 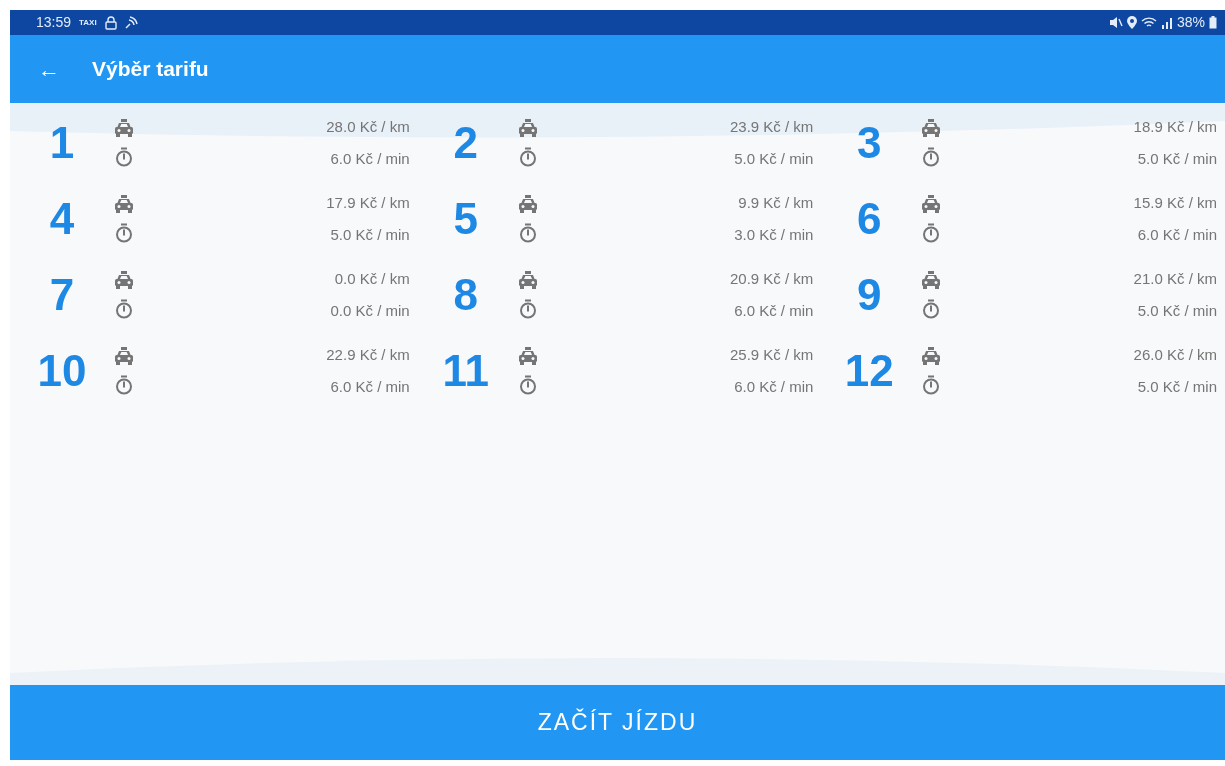 I want to click on price-per-km: 25.9 Kč / km, so click(x=771, y=355).